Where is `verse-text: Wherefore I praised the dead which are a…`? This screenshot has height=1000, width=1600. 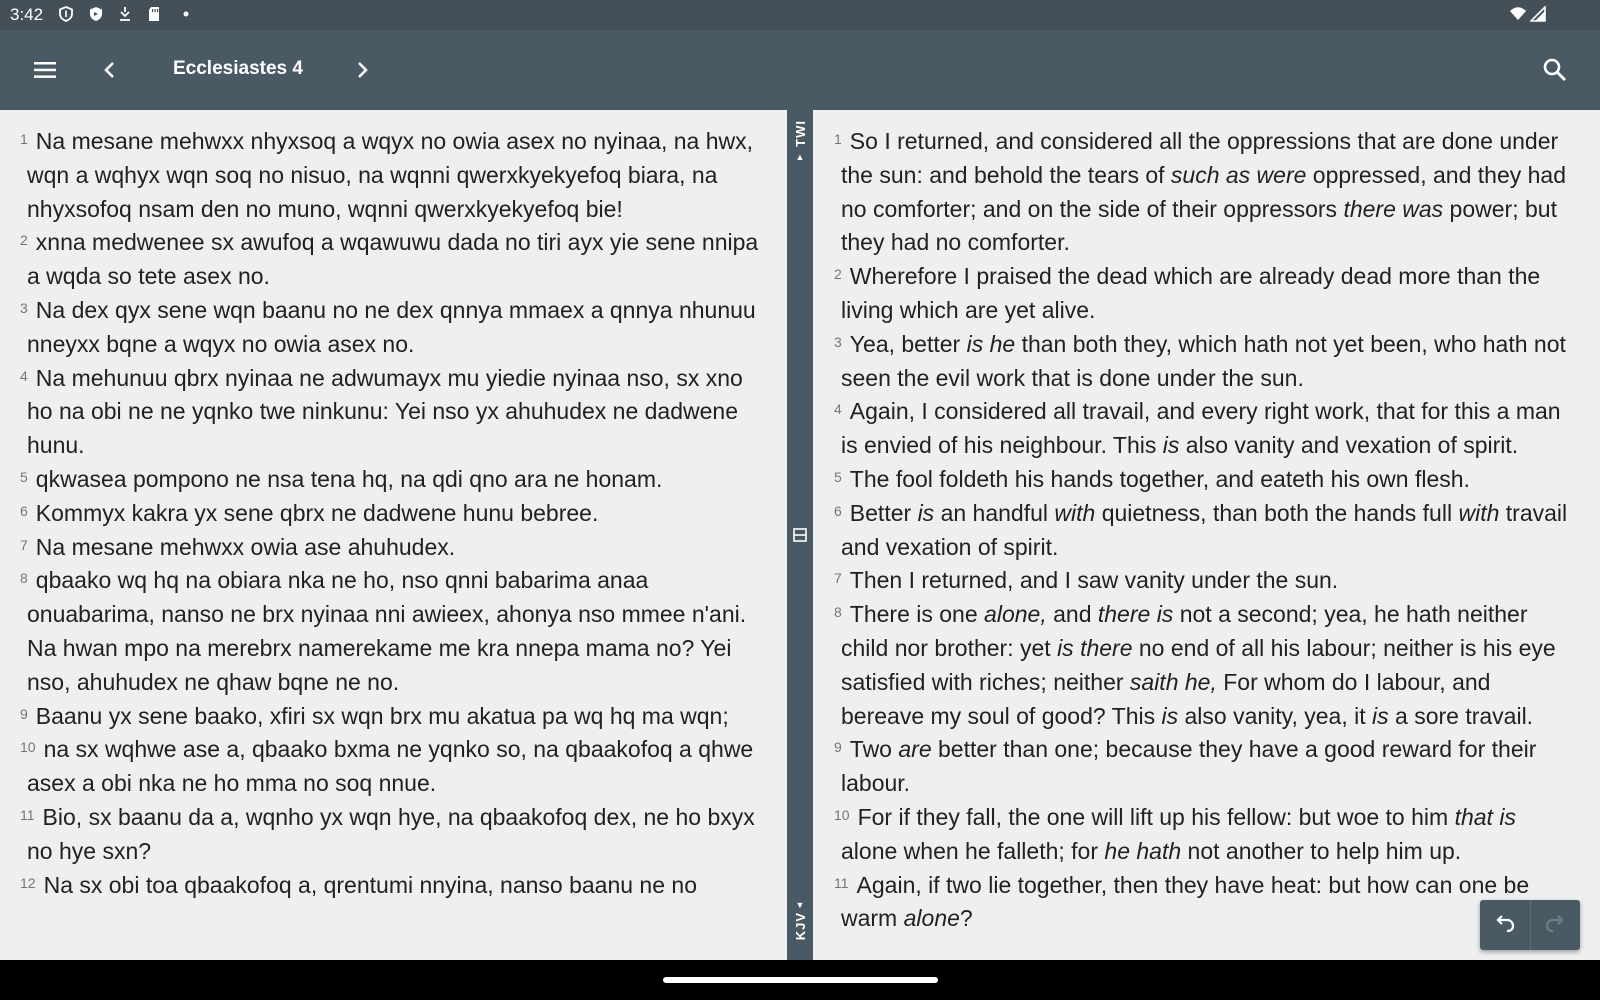
verse-text: Wherefore I praised the dead which are a… is located at coordinates (1191, 293).